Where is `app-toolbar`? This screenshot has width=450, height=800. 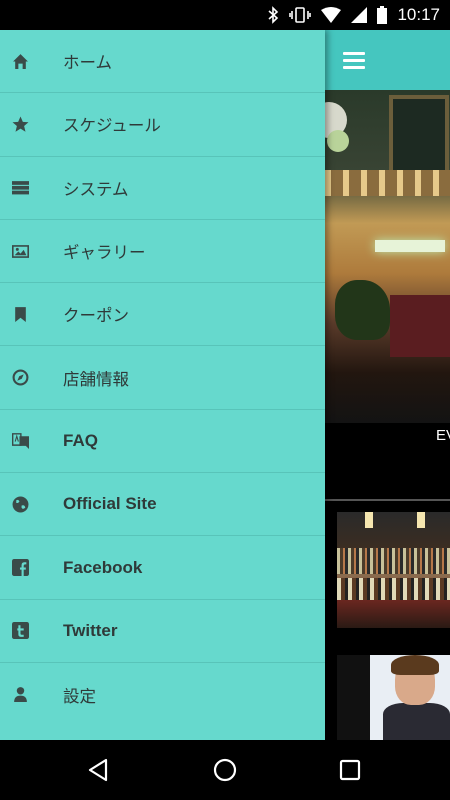
app-toolbar is located at coordinates (387, 60).